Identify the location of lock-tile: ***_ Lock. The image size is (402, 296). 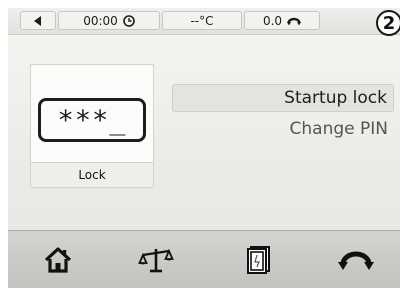
(92, 126).